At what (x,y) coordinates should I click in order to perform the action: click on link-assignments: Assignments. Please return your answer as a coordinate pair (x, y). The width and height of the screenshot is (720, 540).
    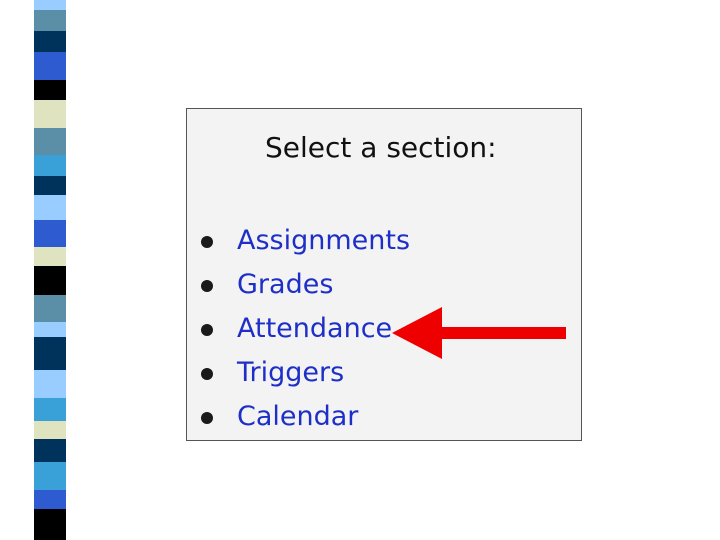
    Looking at the image, I should click on (323, 240).